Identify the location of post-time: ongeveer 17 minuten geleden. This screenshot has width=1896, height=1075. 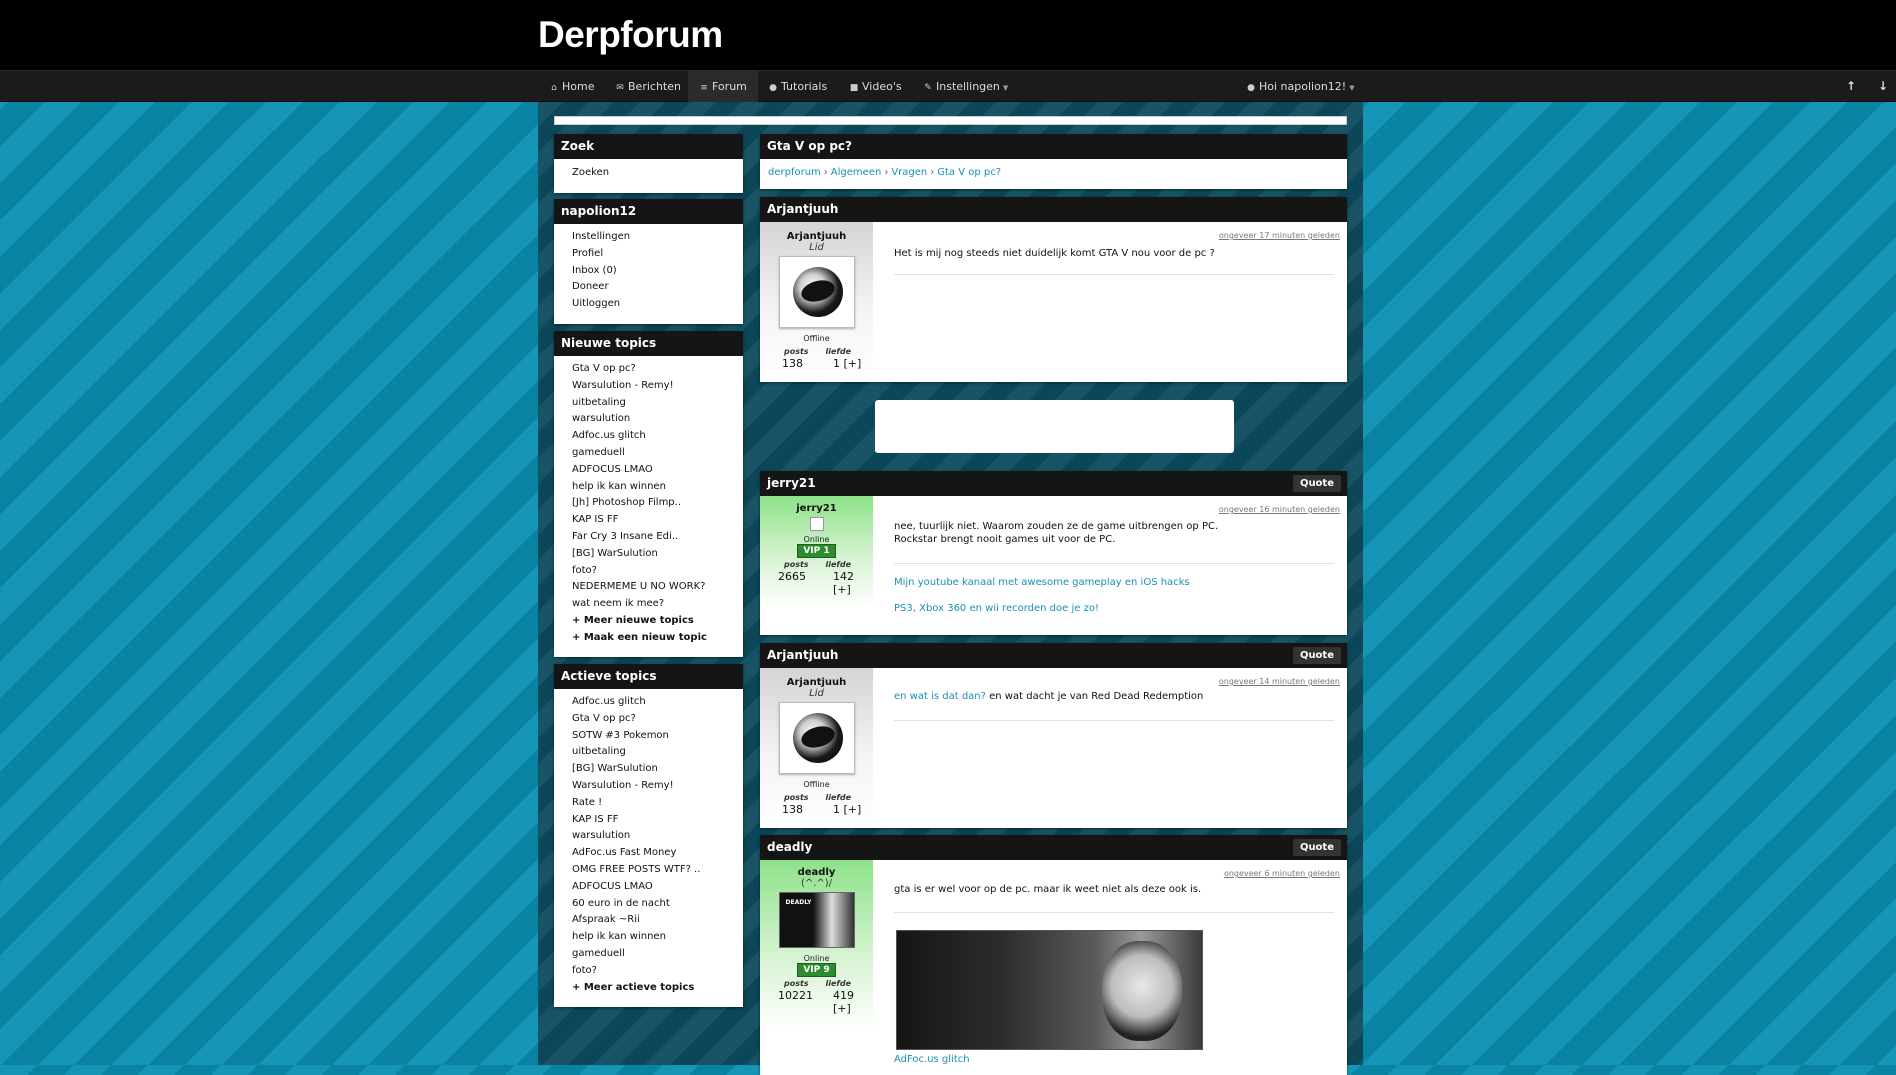
(1279, 235).